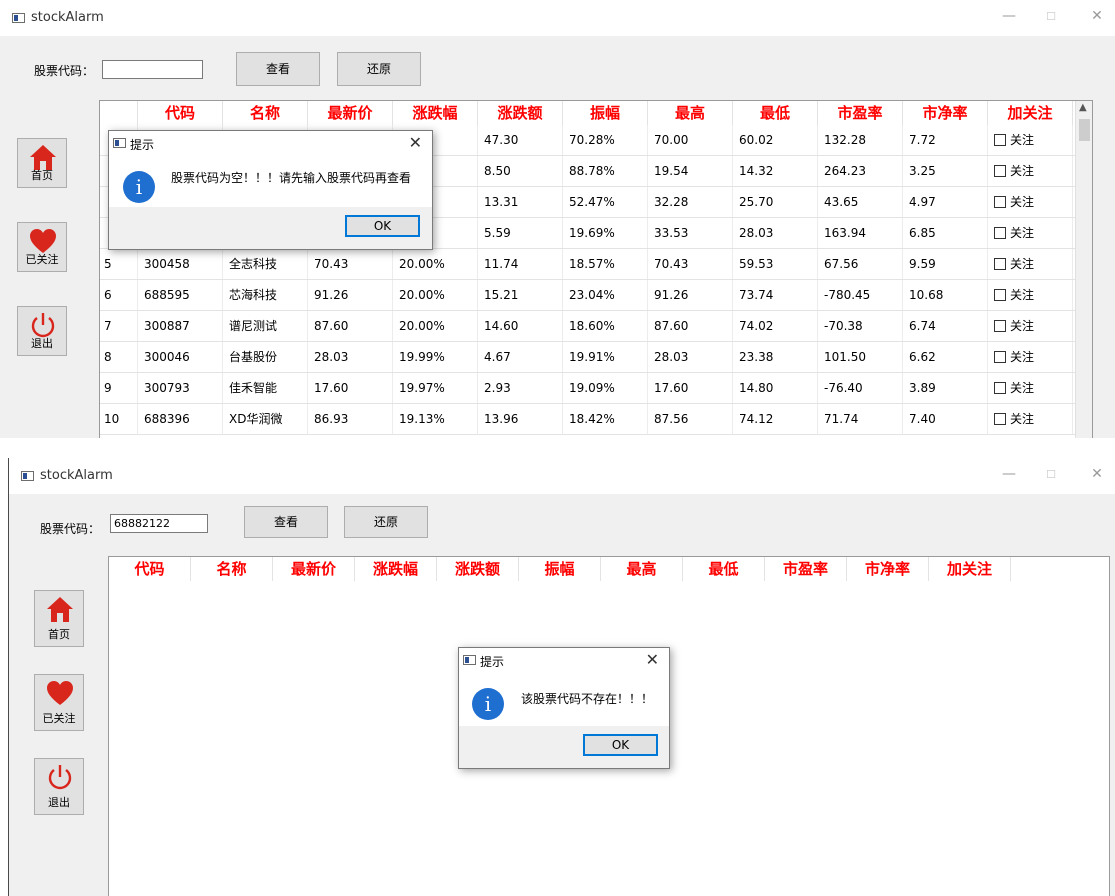 The height and width of the screenshot is (896, 1115). What do you see at coordinates (265, 295) in the screenshot?
I see `cell-name: 芯海科技` at bounding box center [265, 295].